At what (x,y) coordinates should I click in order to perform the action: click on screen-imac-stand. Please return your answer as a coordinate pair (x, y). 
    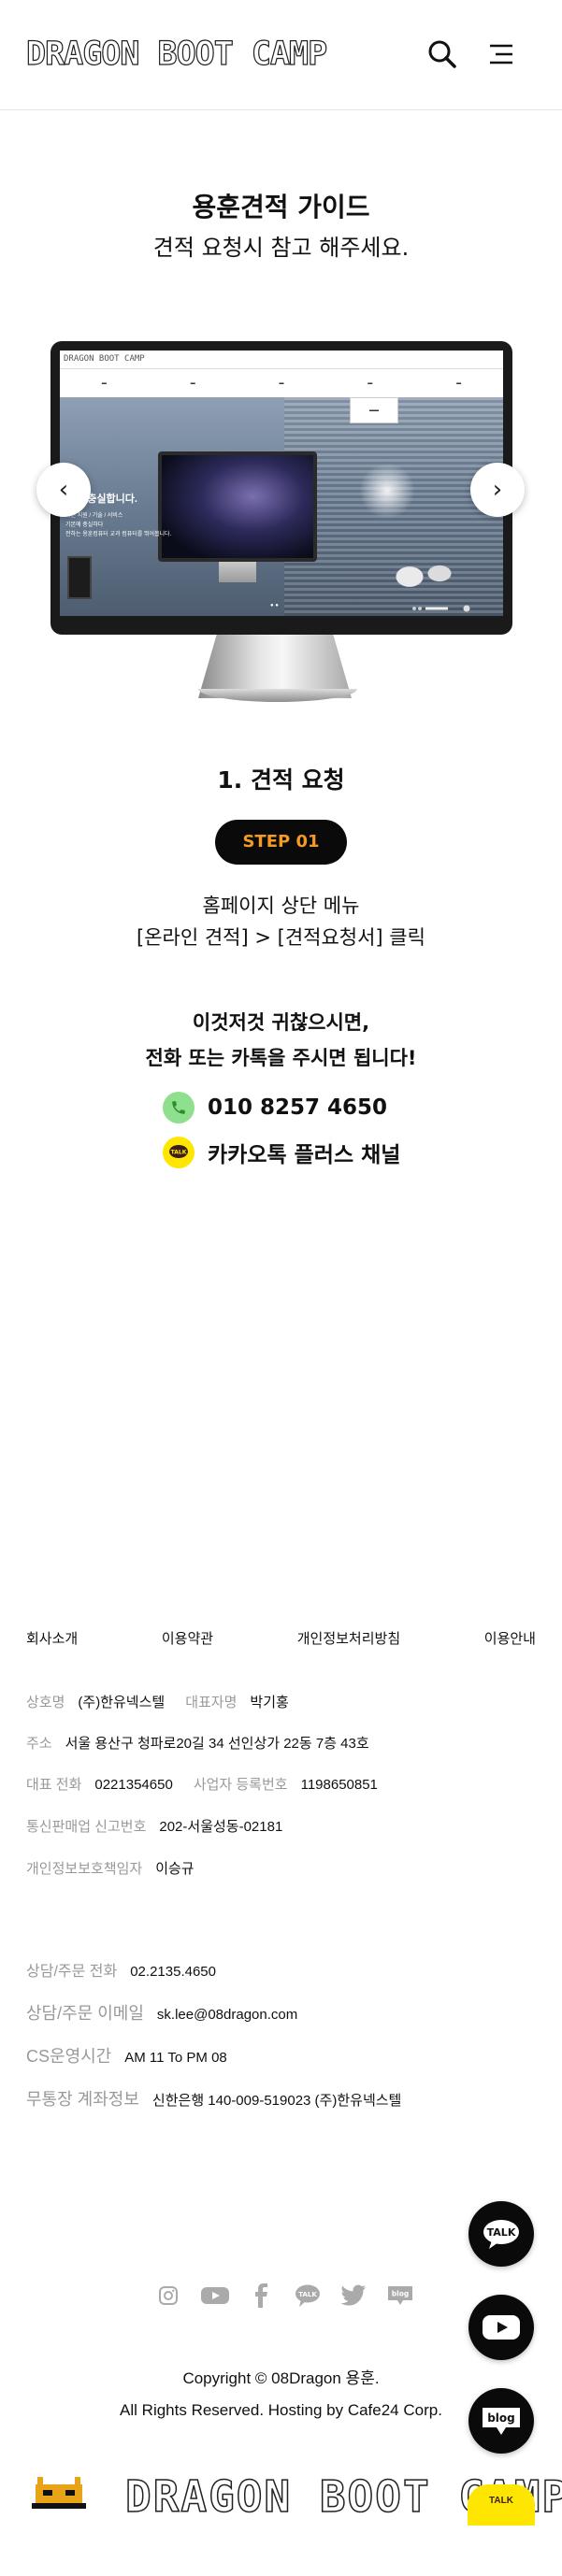
    Looking at the image, I should click on (237, 572).